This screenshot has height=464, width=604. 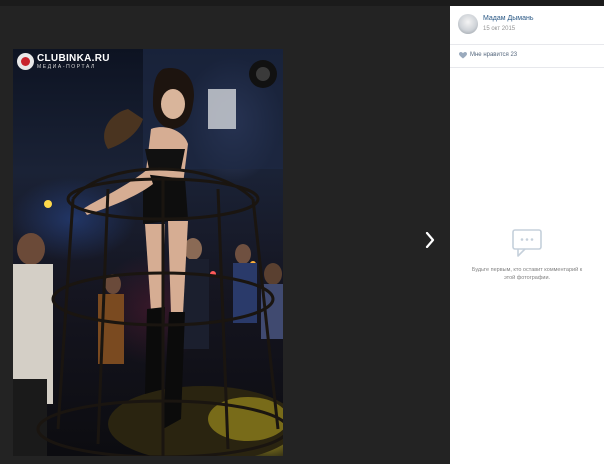 I want to click on post-date: 15 окт 2015, so click(x=499, y=29).